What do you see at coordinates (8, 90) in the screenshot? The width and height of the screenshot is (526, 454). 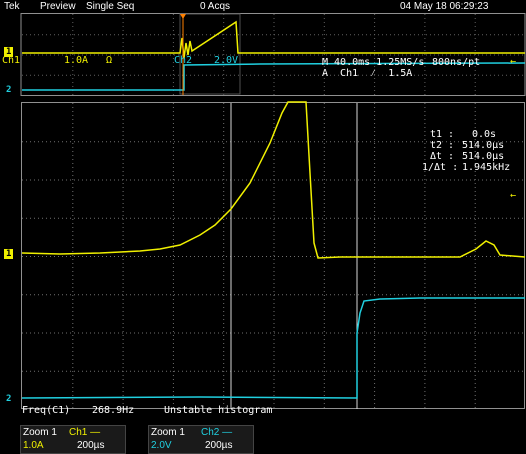 I see `ch2-marker: 2` at bounding box center [8, 90].